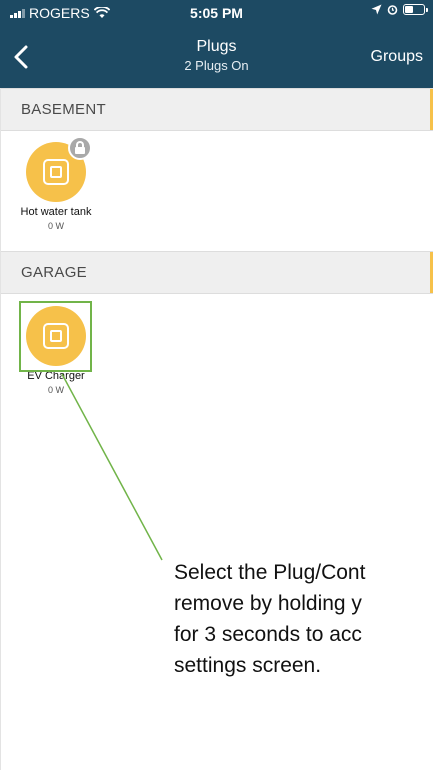 The height and width of the screenshot is (770, 433). Describe the element at coordinates (270, 572) in the screenshot. I see `callout-line-1: Select the Plug/Cont` at that location.